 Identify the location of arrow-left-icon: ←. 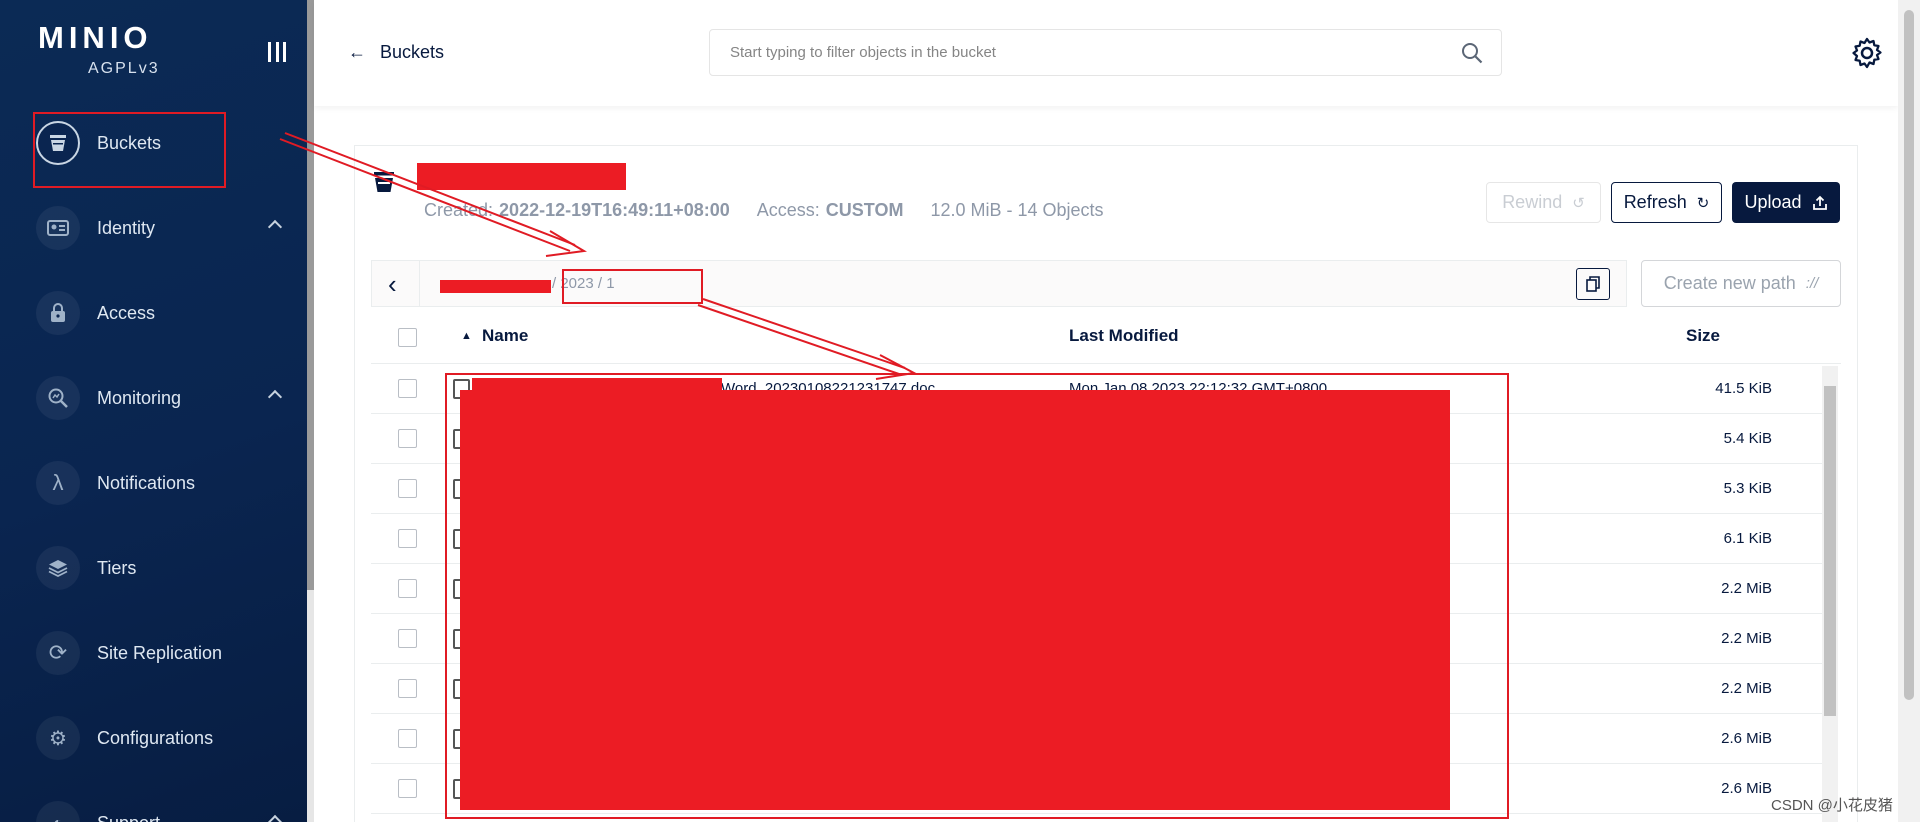
(357, 52).